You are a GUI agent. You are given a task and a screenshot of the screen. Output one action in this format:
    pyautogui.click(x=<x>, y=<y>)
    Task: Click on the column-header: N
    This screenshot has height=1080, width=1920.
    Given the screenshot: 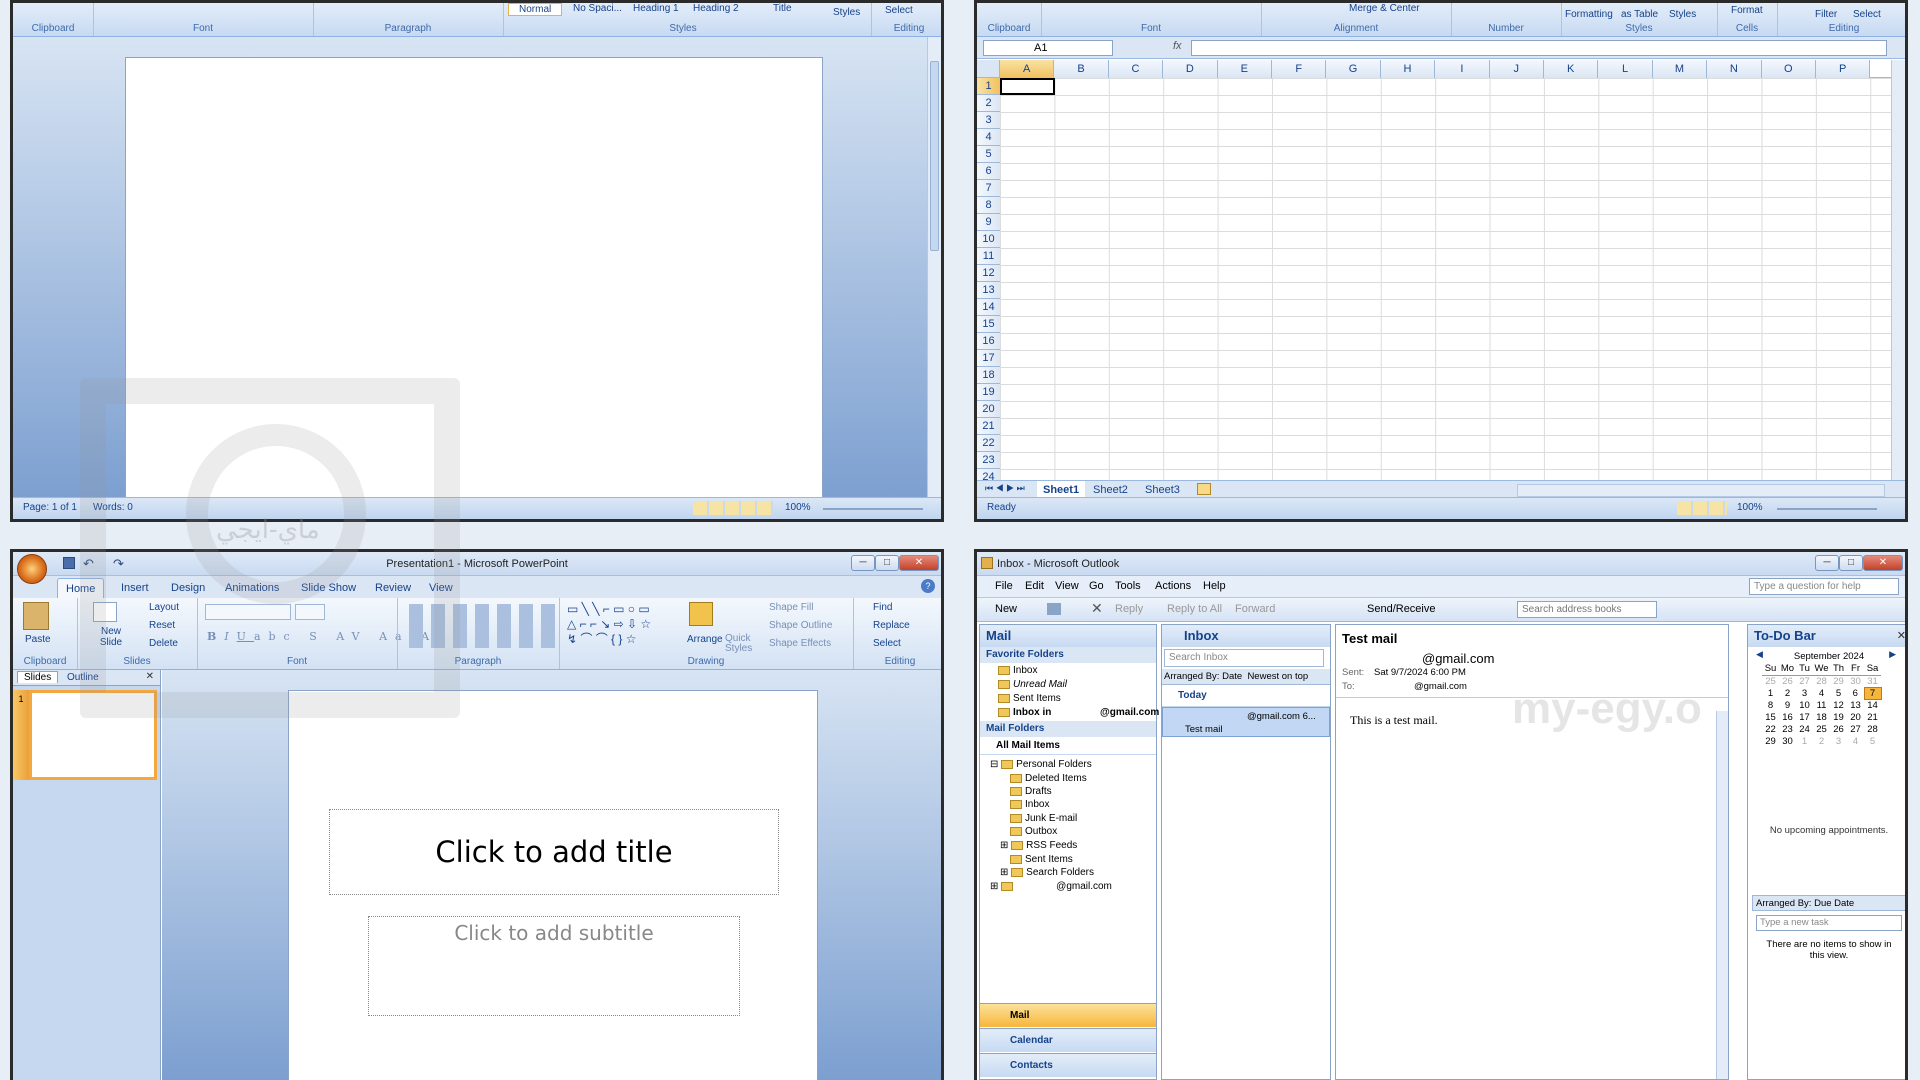 What is the action you would take?
    pyautogui.click(x=1734, y=69)
    